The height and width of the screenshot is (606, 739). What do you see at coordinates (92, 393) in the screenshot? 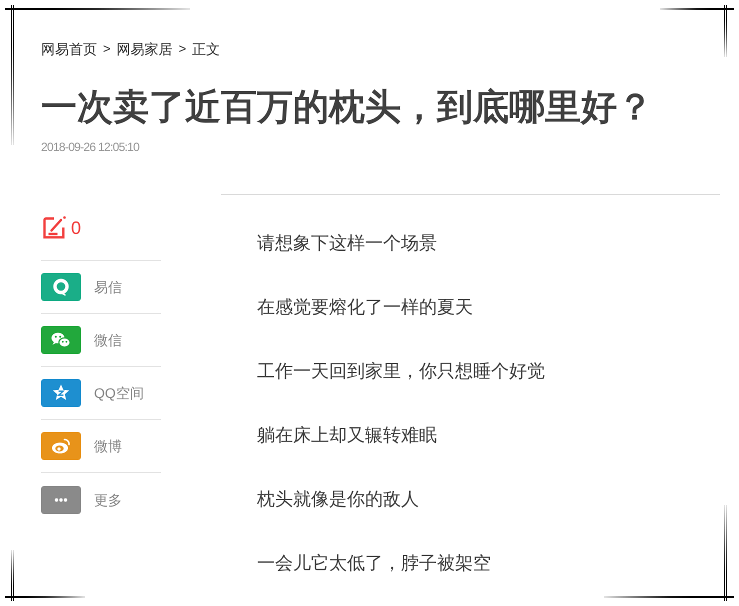
I see `share-link: QQ空间` at bounding box center [92, 393].